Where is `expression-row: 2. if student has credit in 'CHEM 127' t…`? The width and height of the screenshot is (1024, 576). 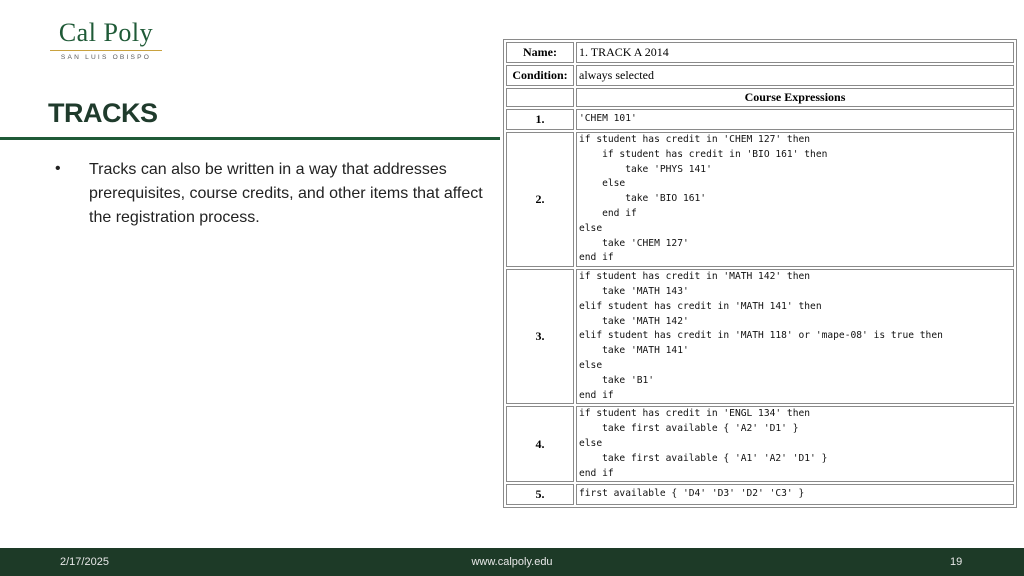 expression-row: 2. if student has credit in 'CHEM 127' t… is located at coordinates (760, 200).